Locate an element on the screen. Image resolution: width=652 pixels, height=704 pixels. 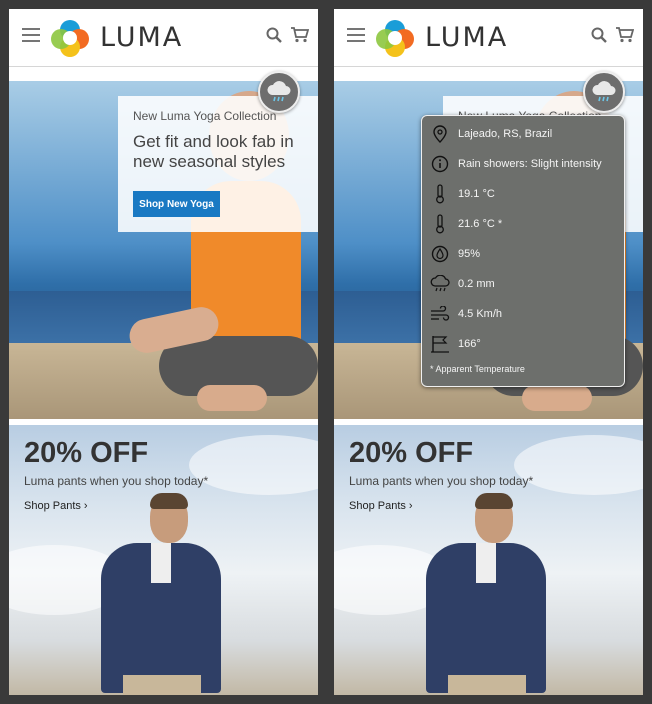
weather-condition-row: Rain showers: Slight intensity is located at coordinates (516, 164).